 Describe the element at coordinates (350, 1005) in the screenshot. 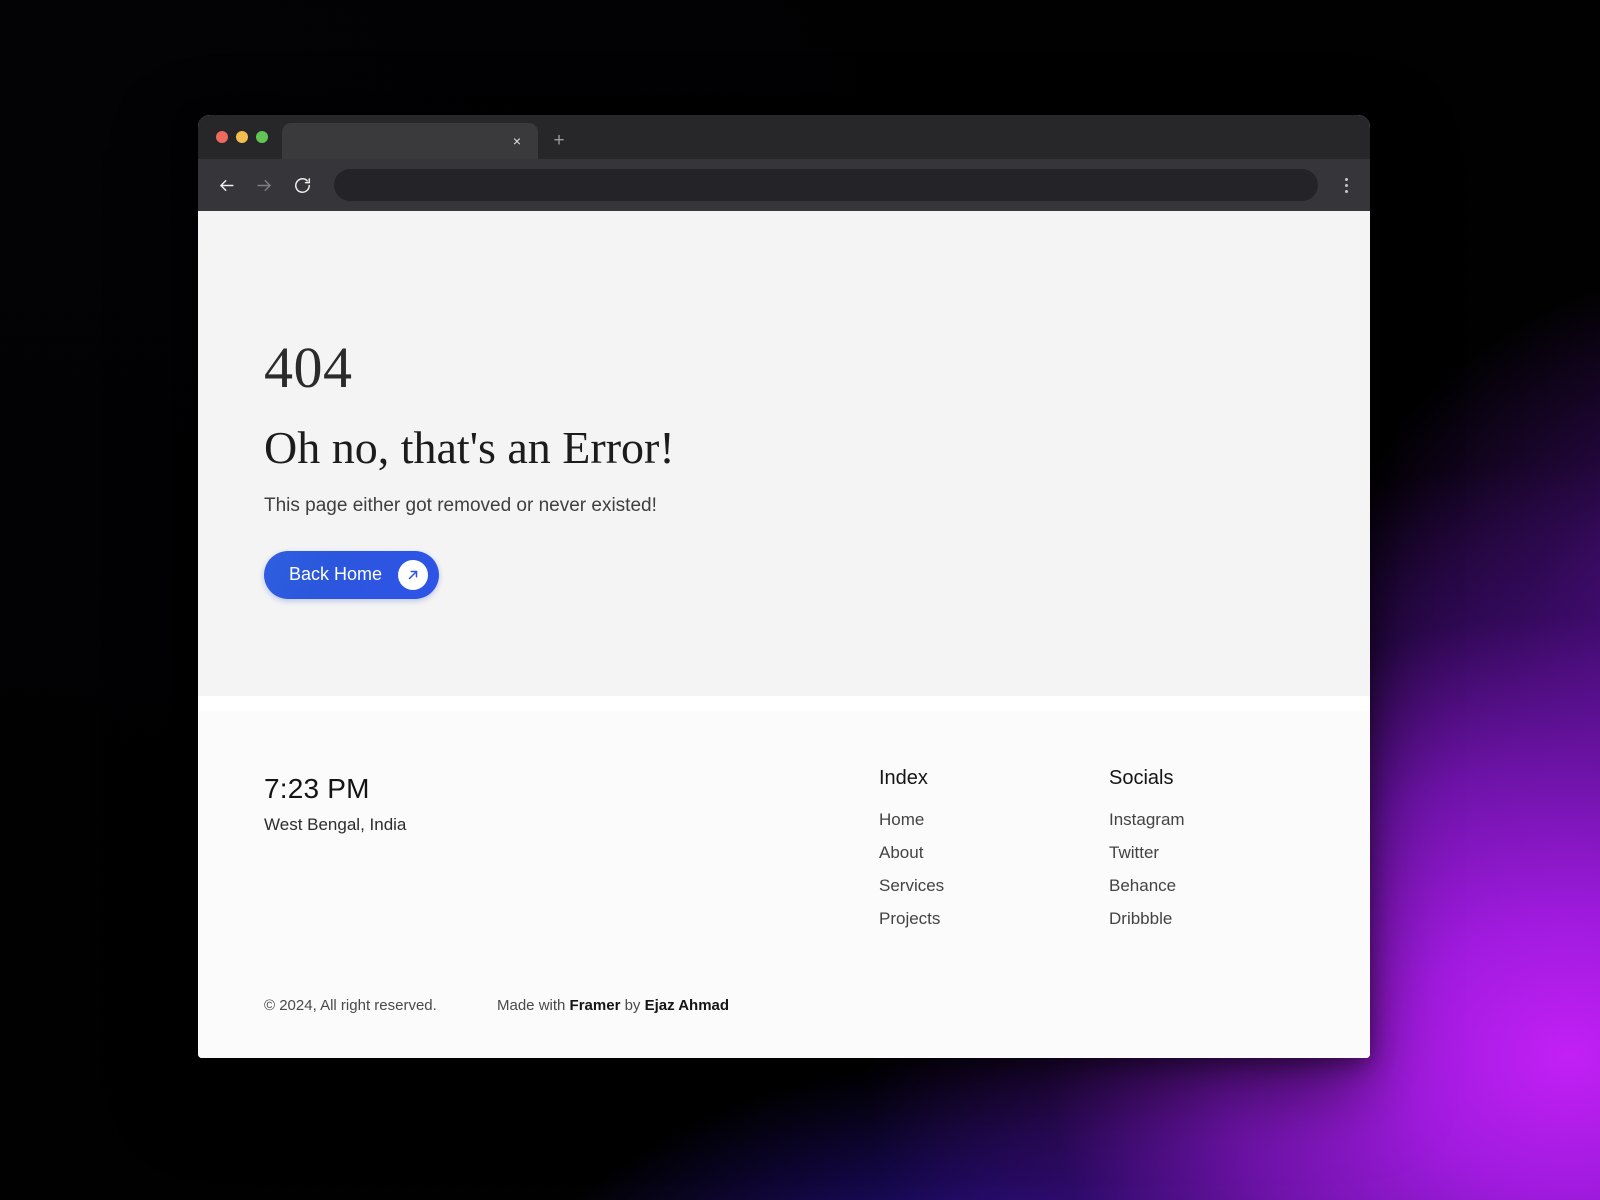

I see `copyright-text: © 2024, All right reserved.` at that location.